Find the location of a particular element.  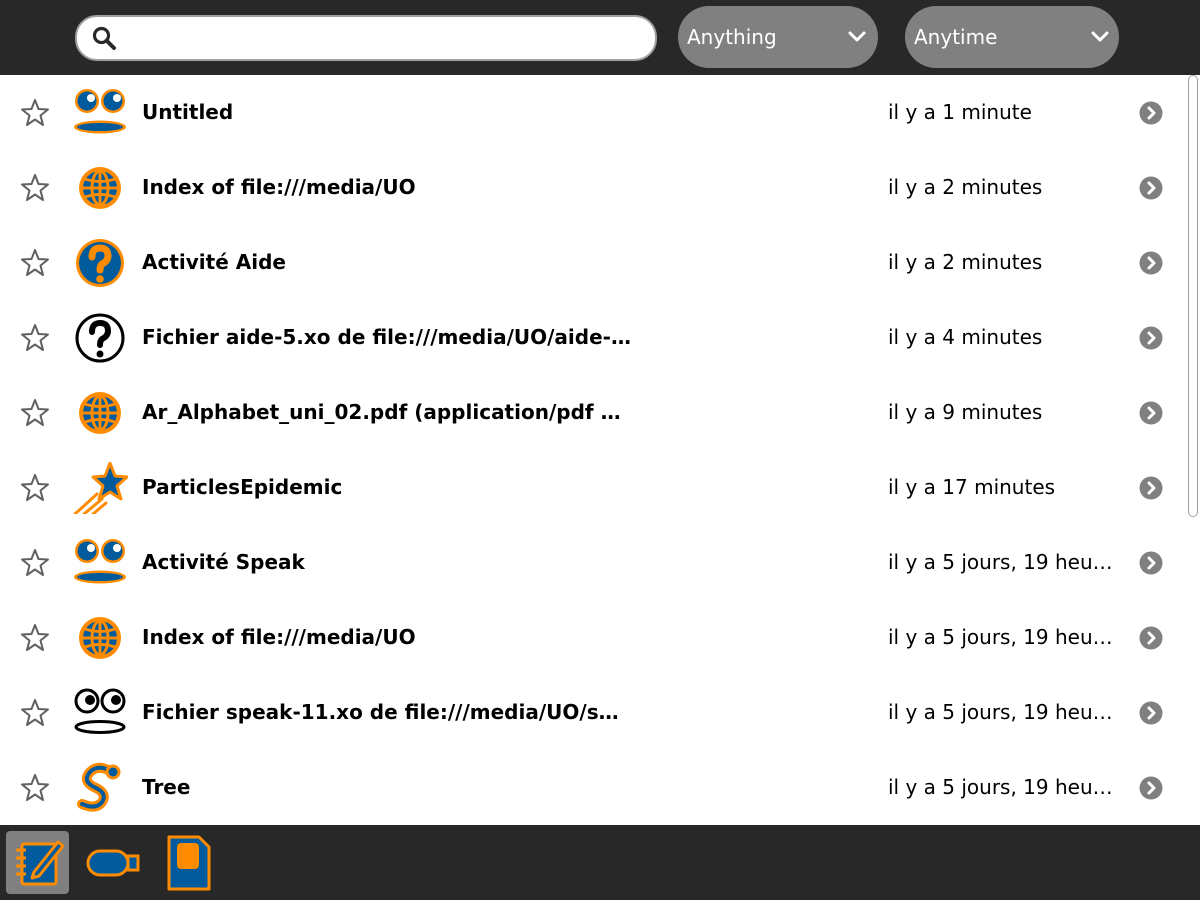

entry-title: Untitled is located at coordinates (387, 113).